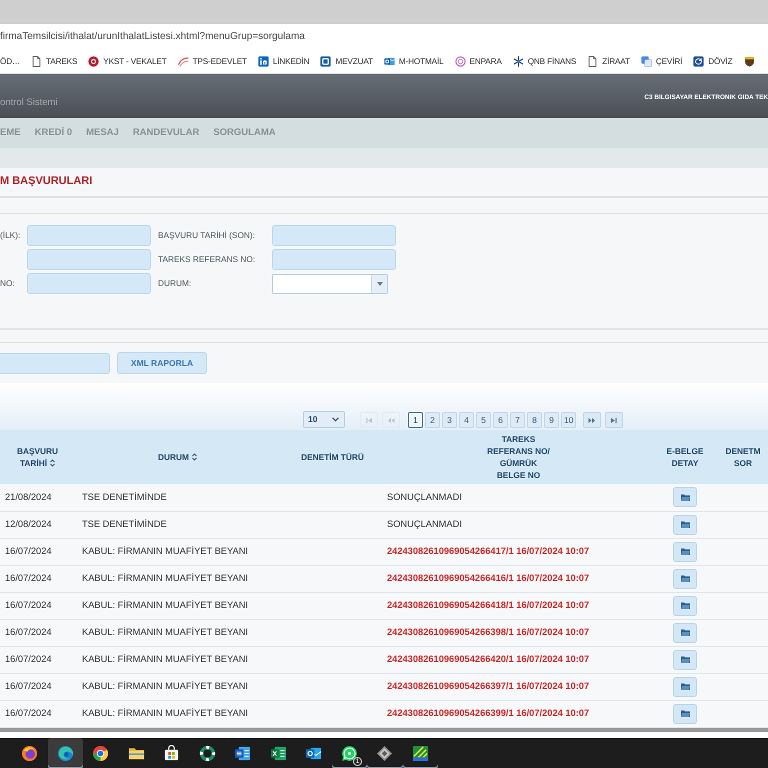 This screenshot has width=768, height=768. What do you see at coordinates (177, 456) in the screenshot?
I see `column-header: DURUM` at bounding box center [177, 456].